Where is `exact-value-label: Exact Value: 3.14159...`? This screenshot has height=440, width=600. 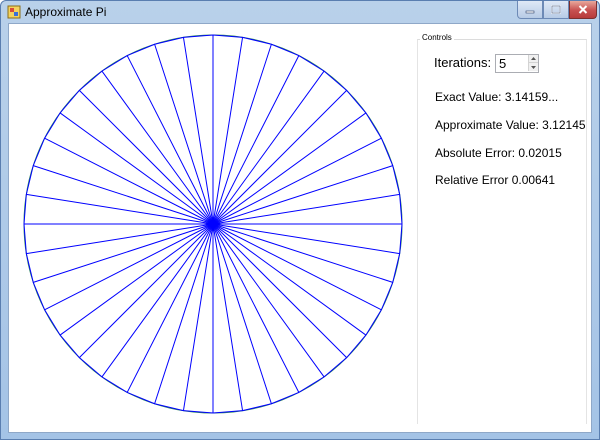
exact-value-label: Exact Value: 3.14159... is located at coordinates (497, 97).